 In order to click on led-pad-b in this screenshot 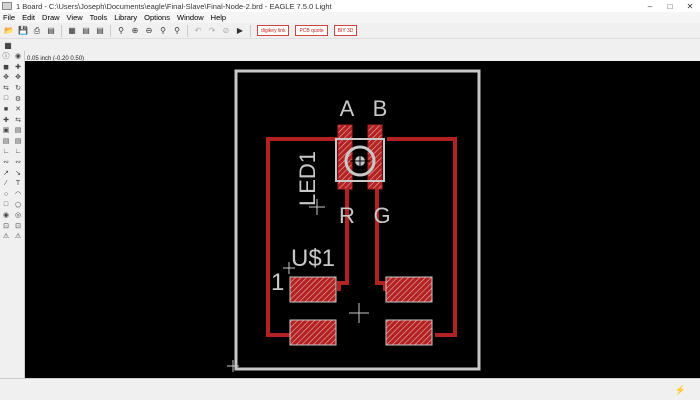, I will do `click(375, 157)`.